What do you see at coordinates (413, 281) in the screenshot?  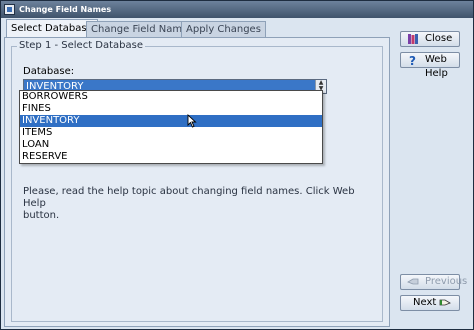 I see `pointing-hand-left-icon` at bounding box center [413, 281].